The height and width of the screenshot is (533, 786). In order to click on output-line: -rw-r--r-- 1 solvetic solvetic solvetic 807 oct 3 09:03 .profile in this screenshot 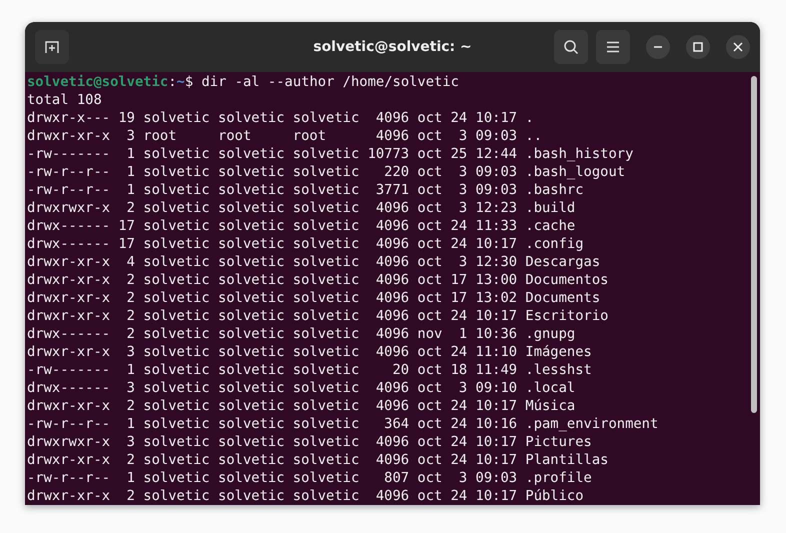, I will do `click(309, 478)`.